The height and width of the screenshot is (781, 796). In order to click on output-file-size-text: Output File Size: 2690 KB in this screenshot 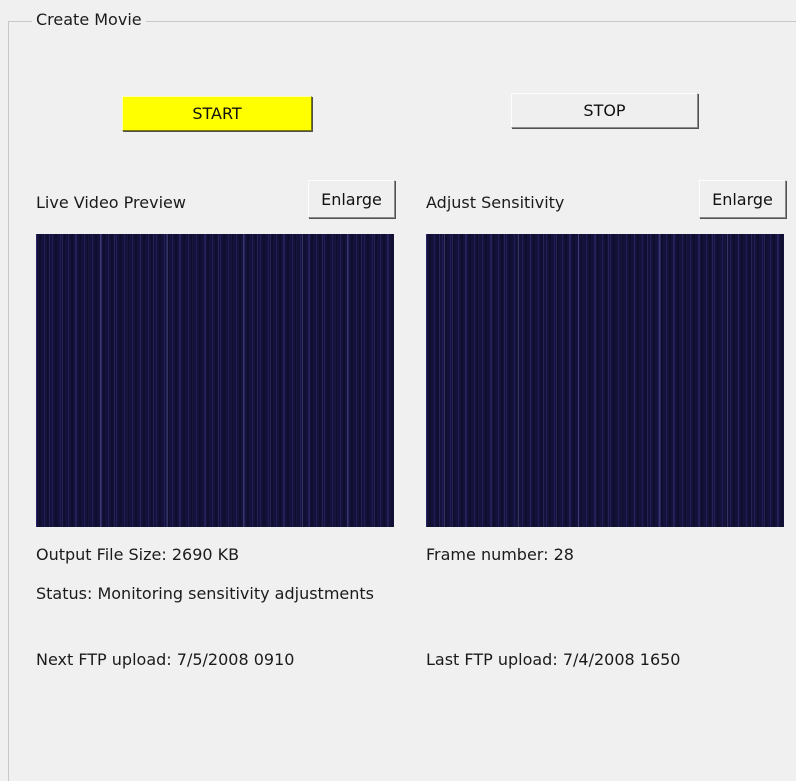, I will do `click(138, 554)`.